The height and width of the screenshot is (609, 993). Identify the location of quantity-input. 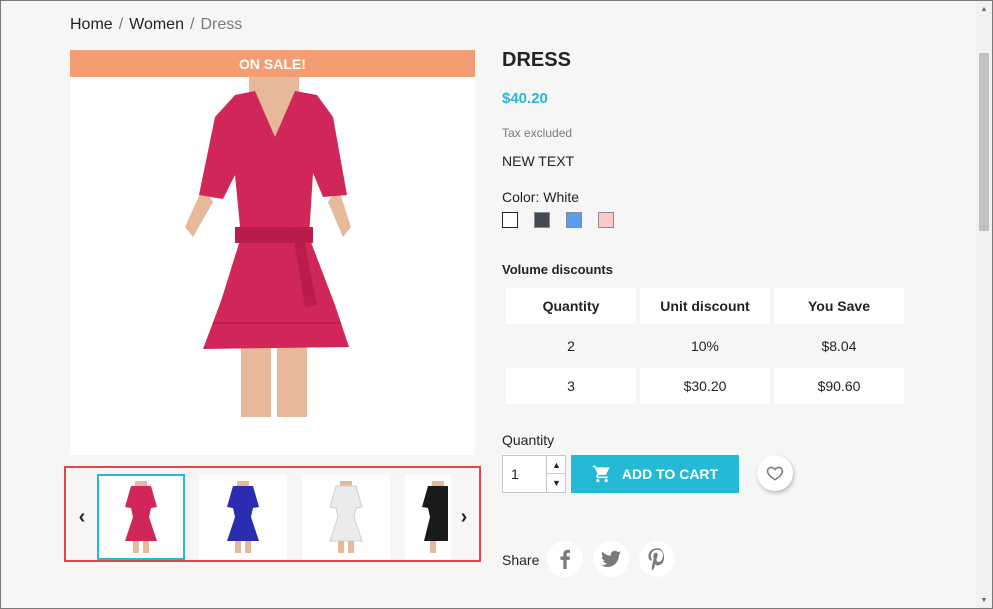
(524, 474).